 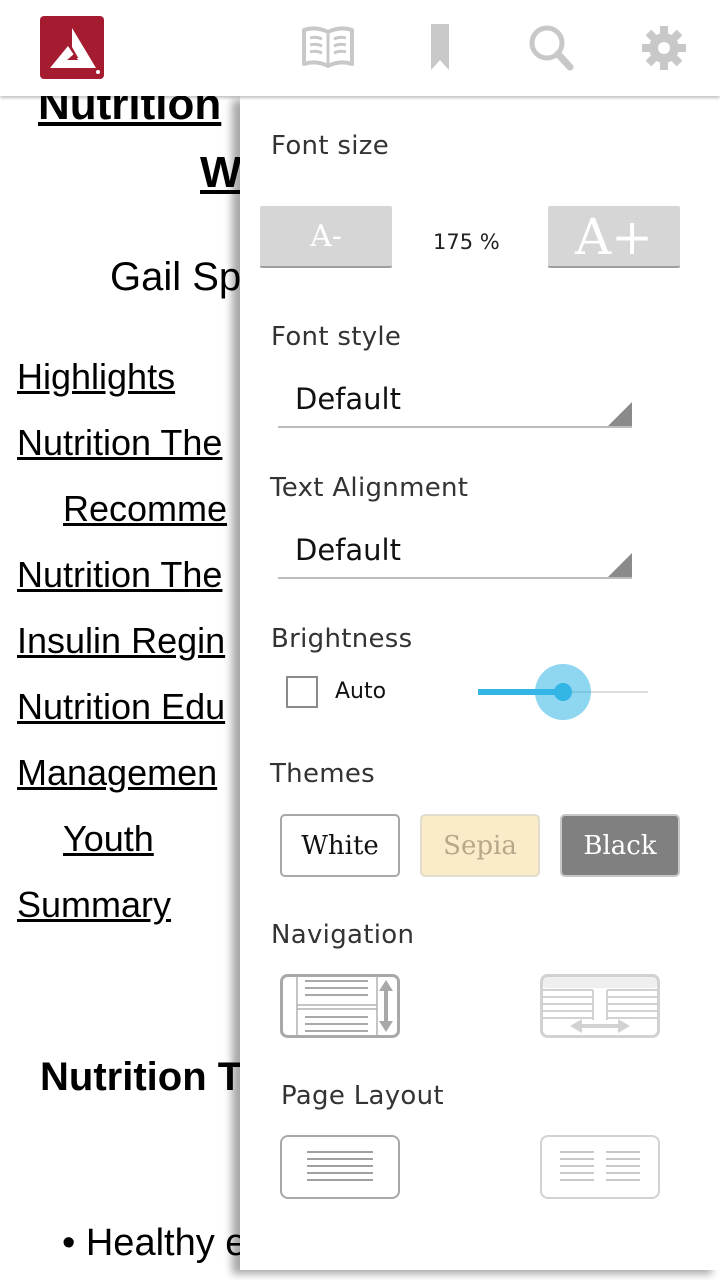 I want to click on layout-two-column-button, so click(x=600, y=1167).